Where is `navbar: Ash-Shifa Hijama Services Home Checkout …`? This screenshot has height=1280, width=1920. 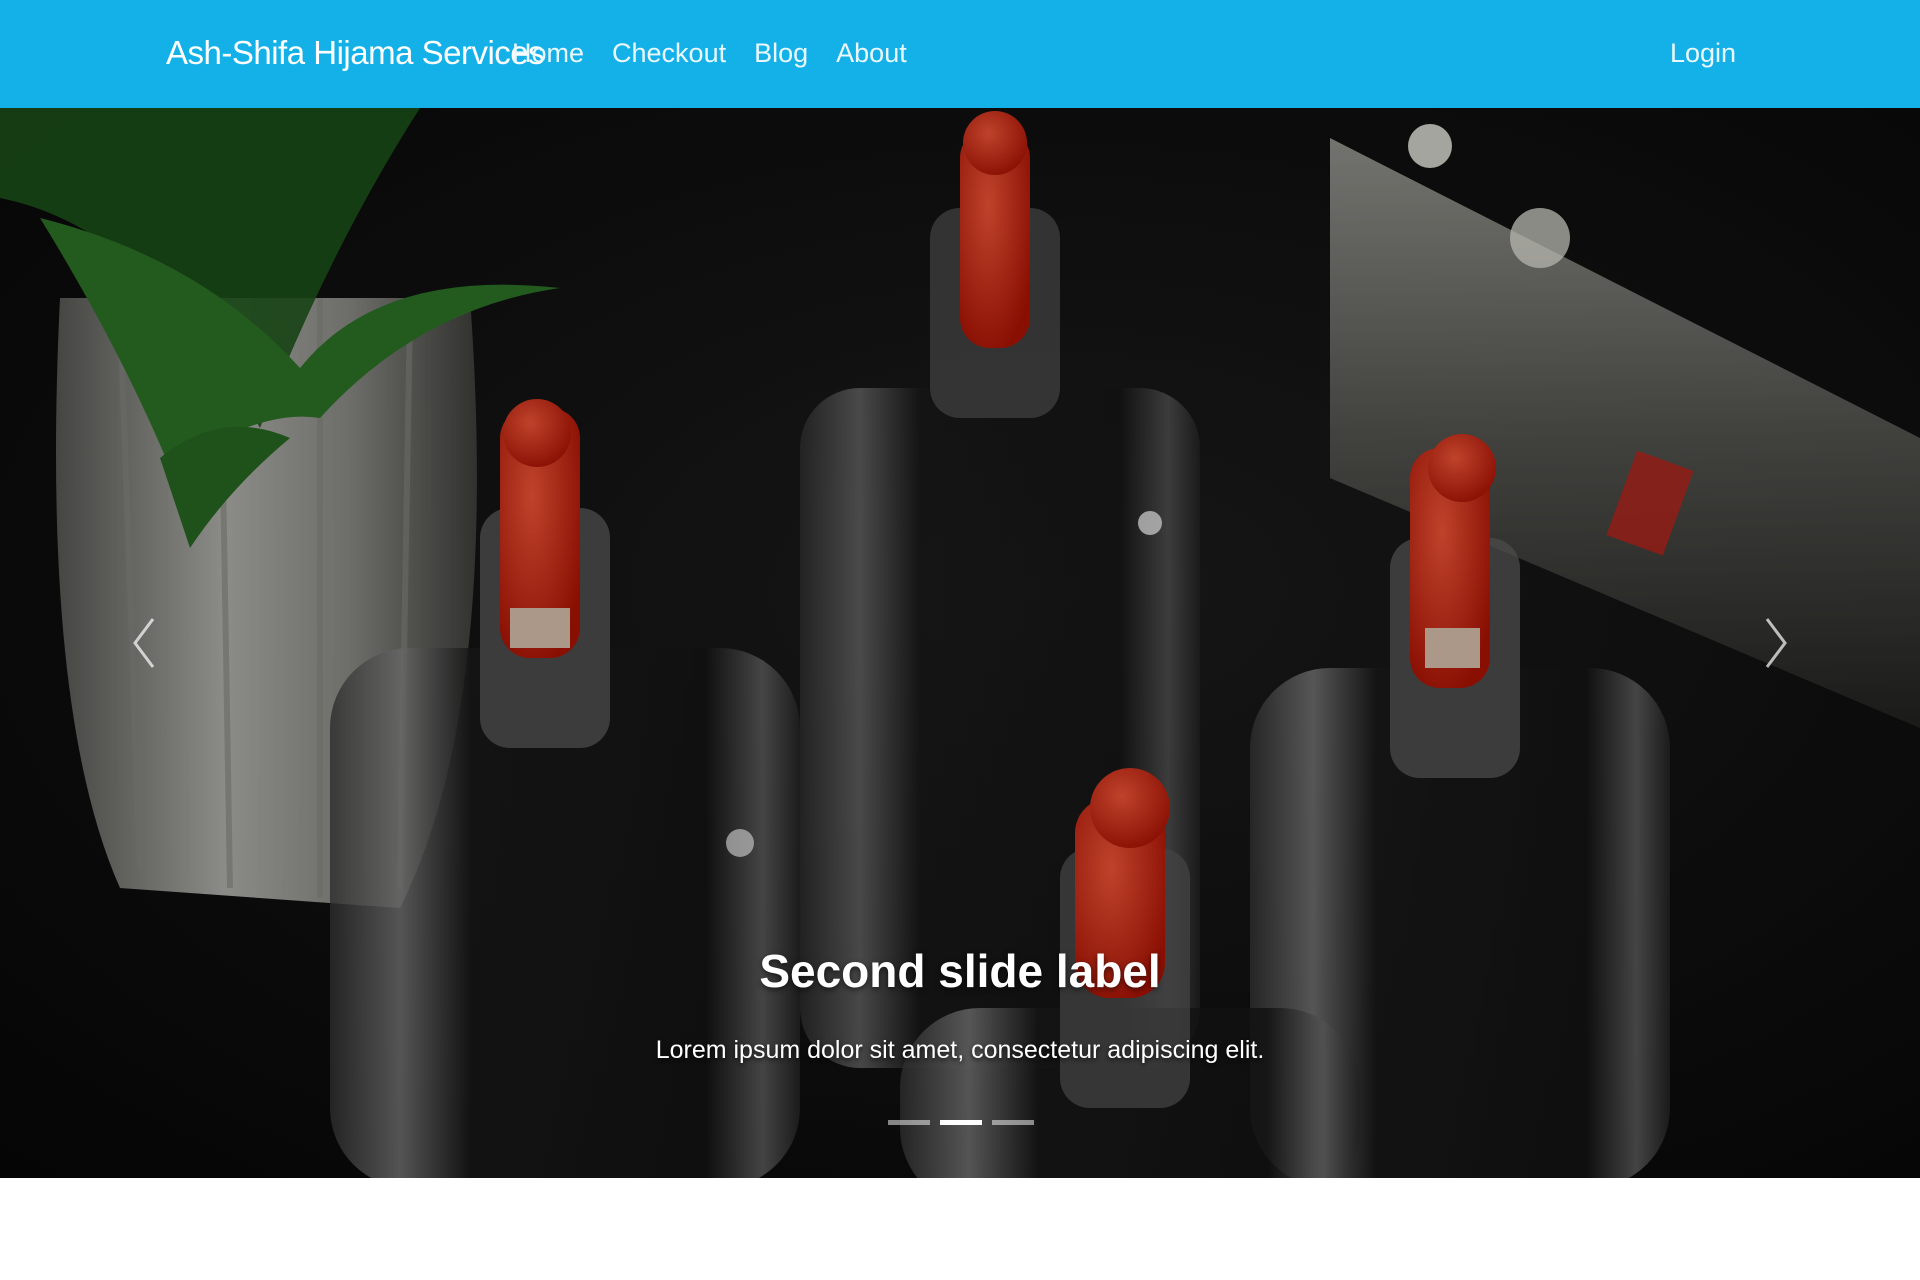
navbar: Ash-Shifa Hijama Services Home Checkout … is located at coordinates (960, 54).